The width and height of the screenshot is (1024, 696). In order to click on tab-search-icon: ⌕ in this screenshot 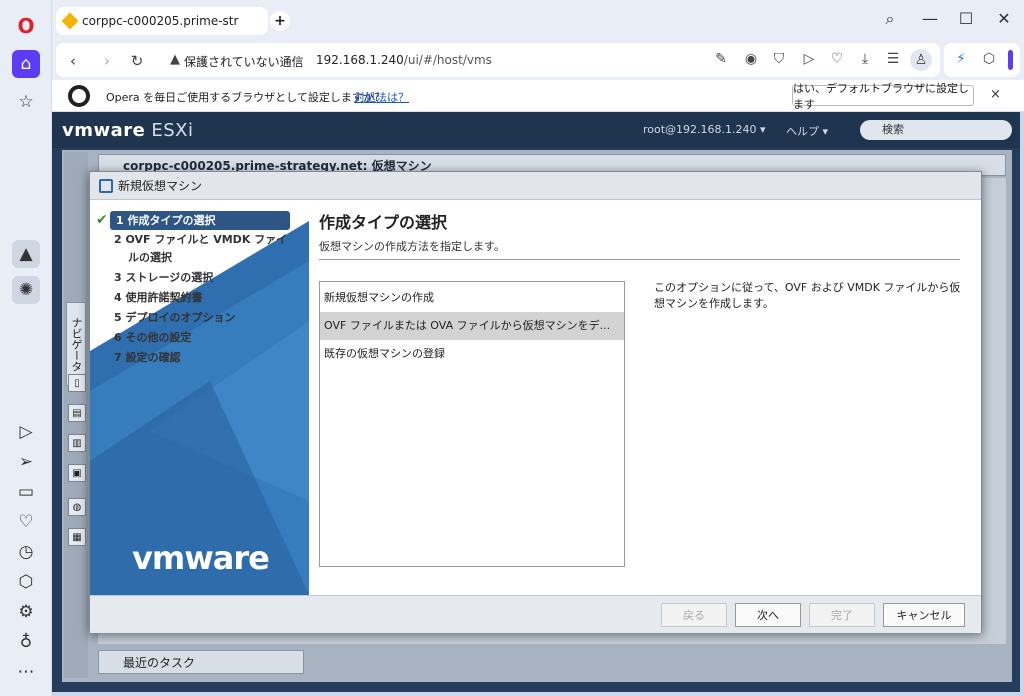, I will do `click(890, 19)`.